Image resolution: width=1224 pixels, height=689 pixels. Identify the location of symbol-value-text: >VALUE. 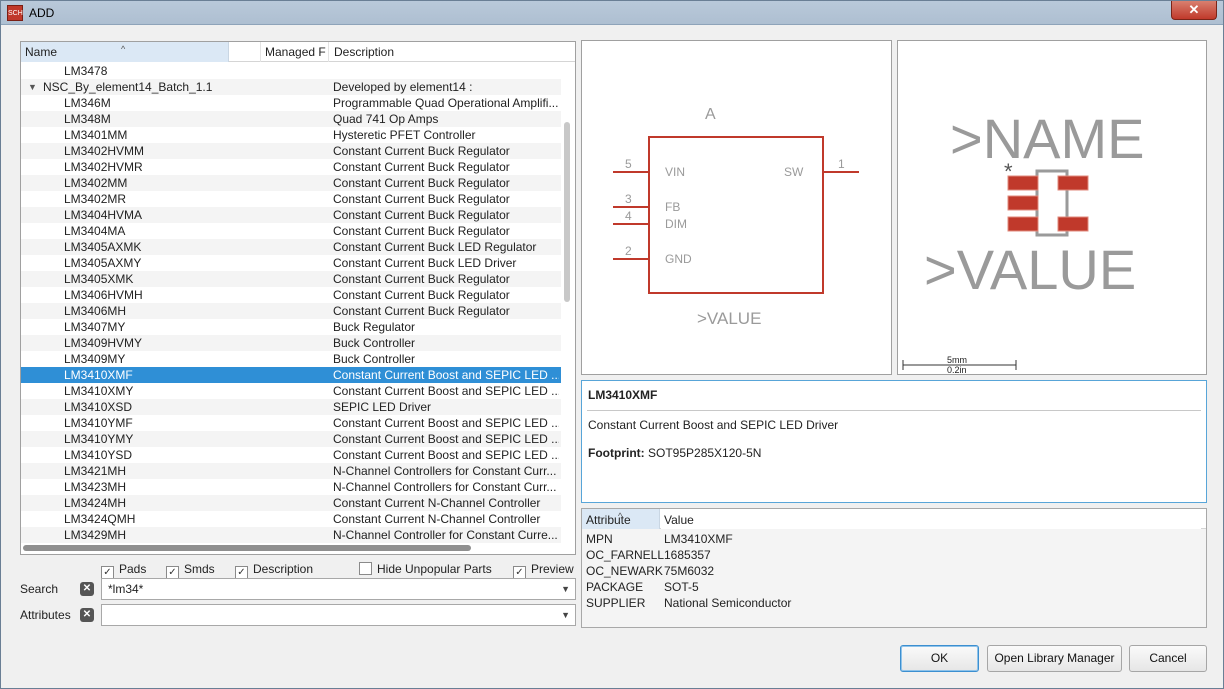
(729, 318).